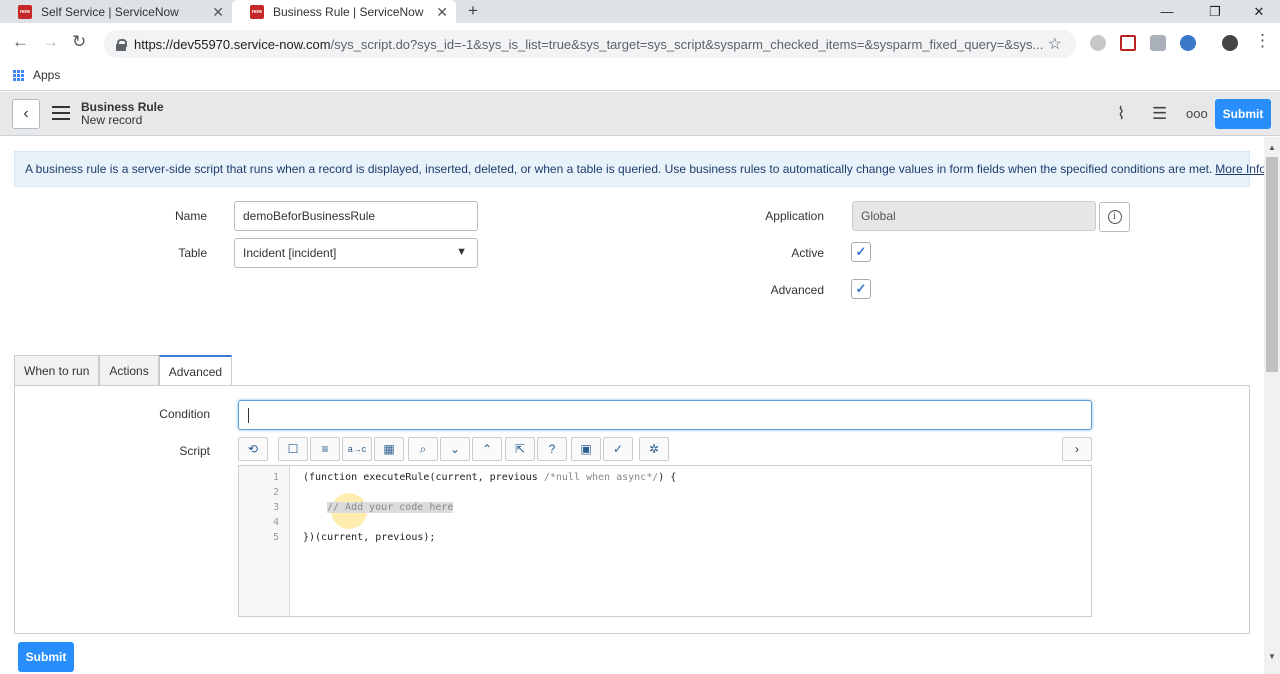 The width and height of the screenshot is (1280, 674). I want to click on debug-icon: ✲, so click(654, 449).